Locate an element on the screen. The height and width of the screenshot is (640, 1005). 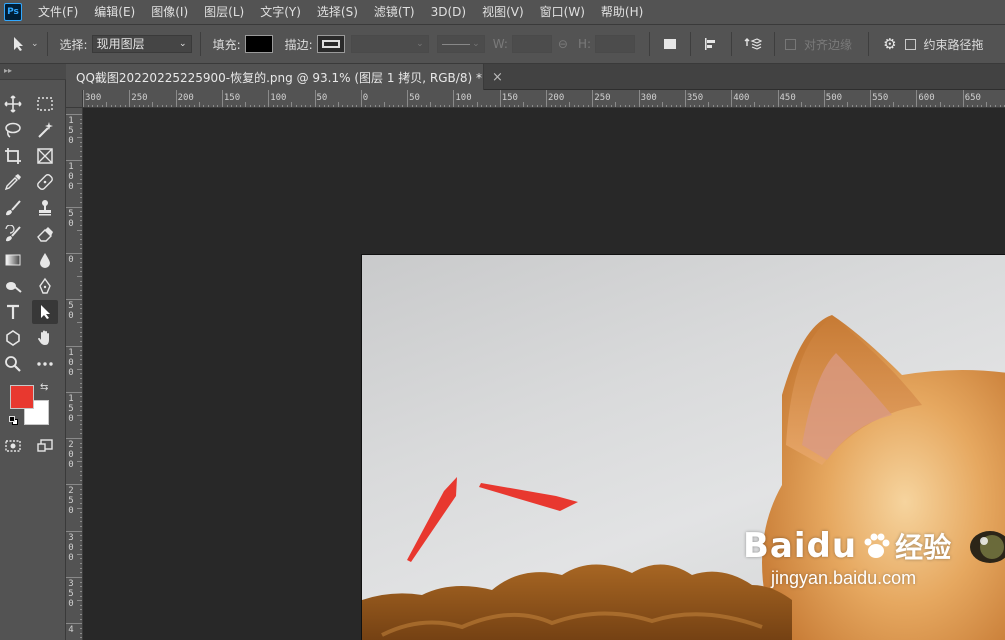
link-icon: ⊖ is located at coordinates (563, 44).